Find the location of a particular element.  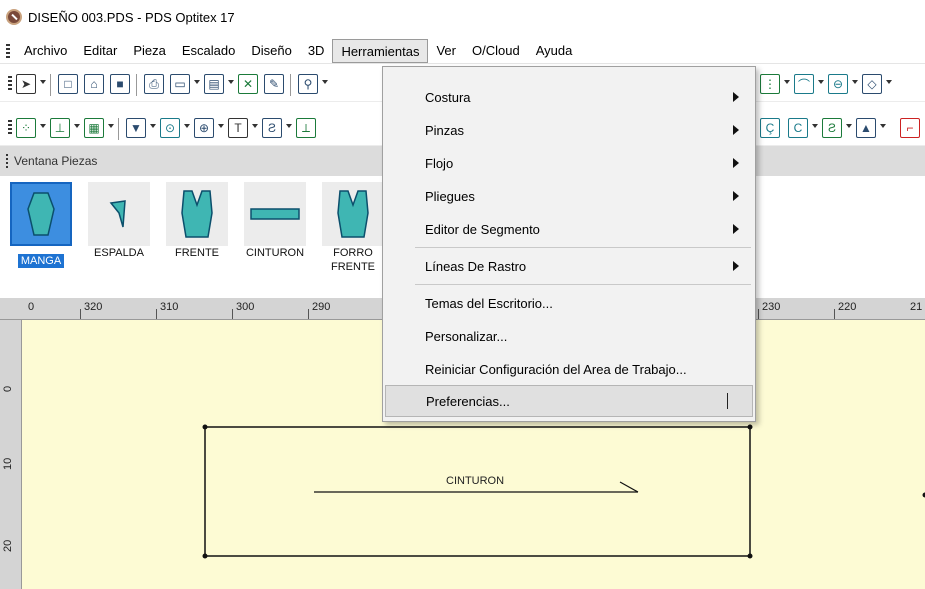

mirror-icon: ▲ is located at coordinates (866, 128).